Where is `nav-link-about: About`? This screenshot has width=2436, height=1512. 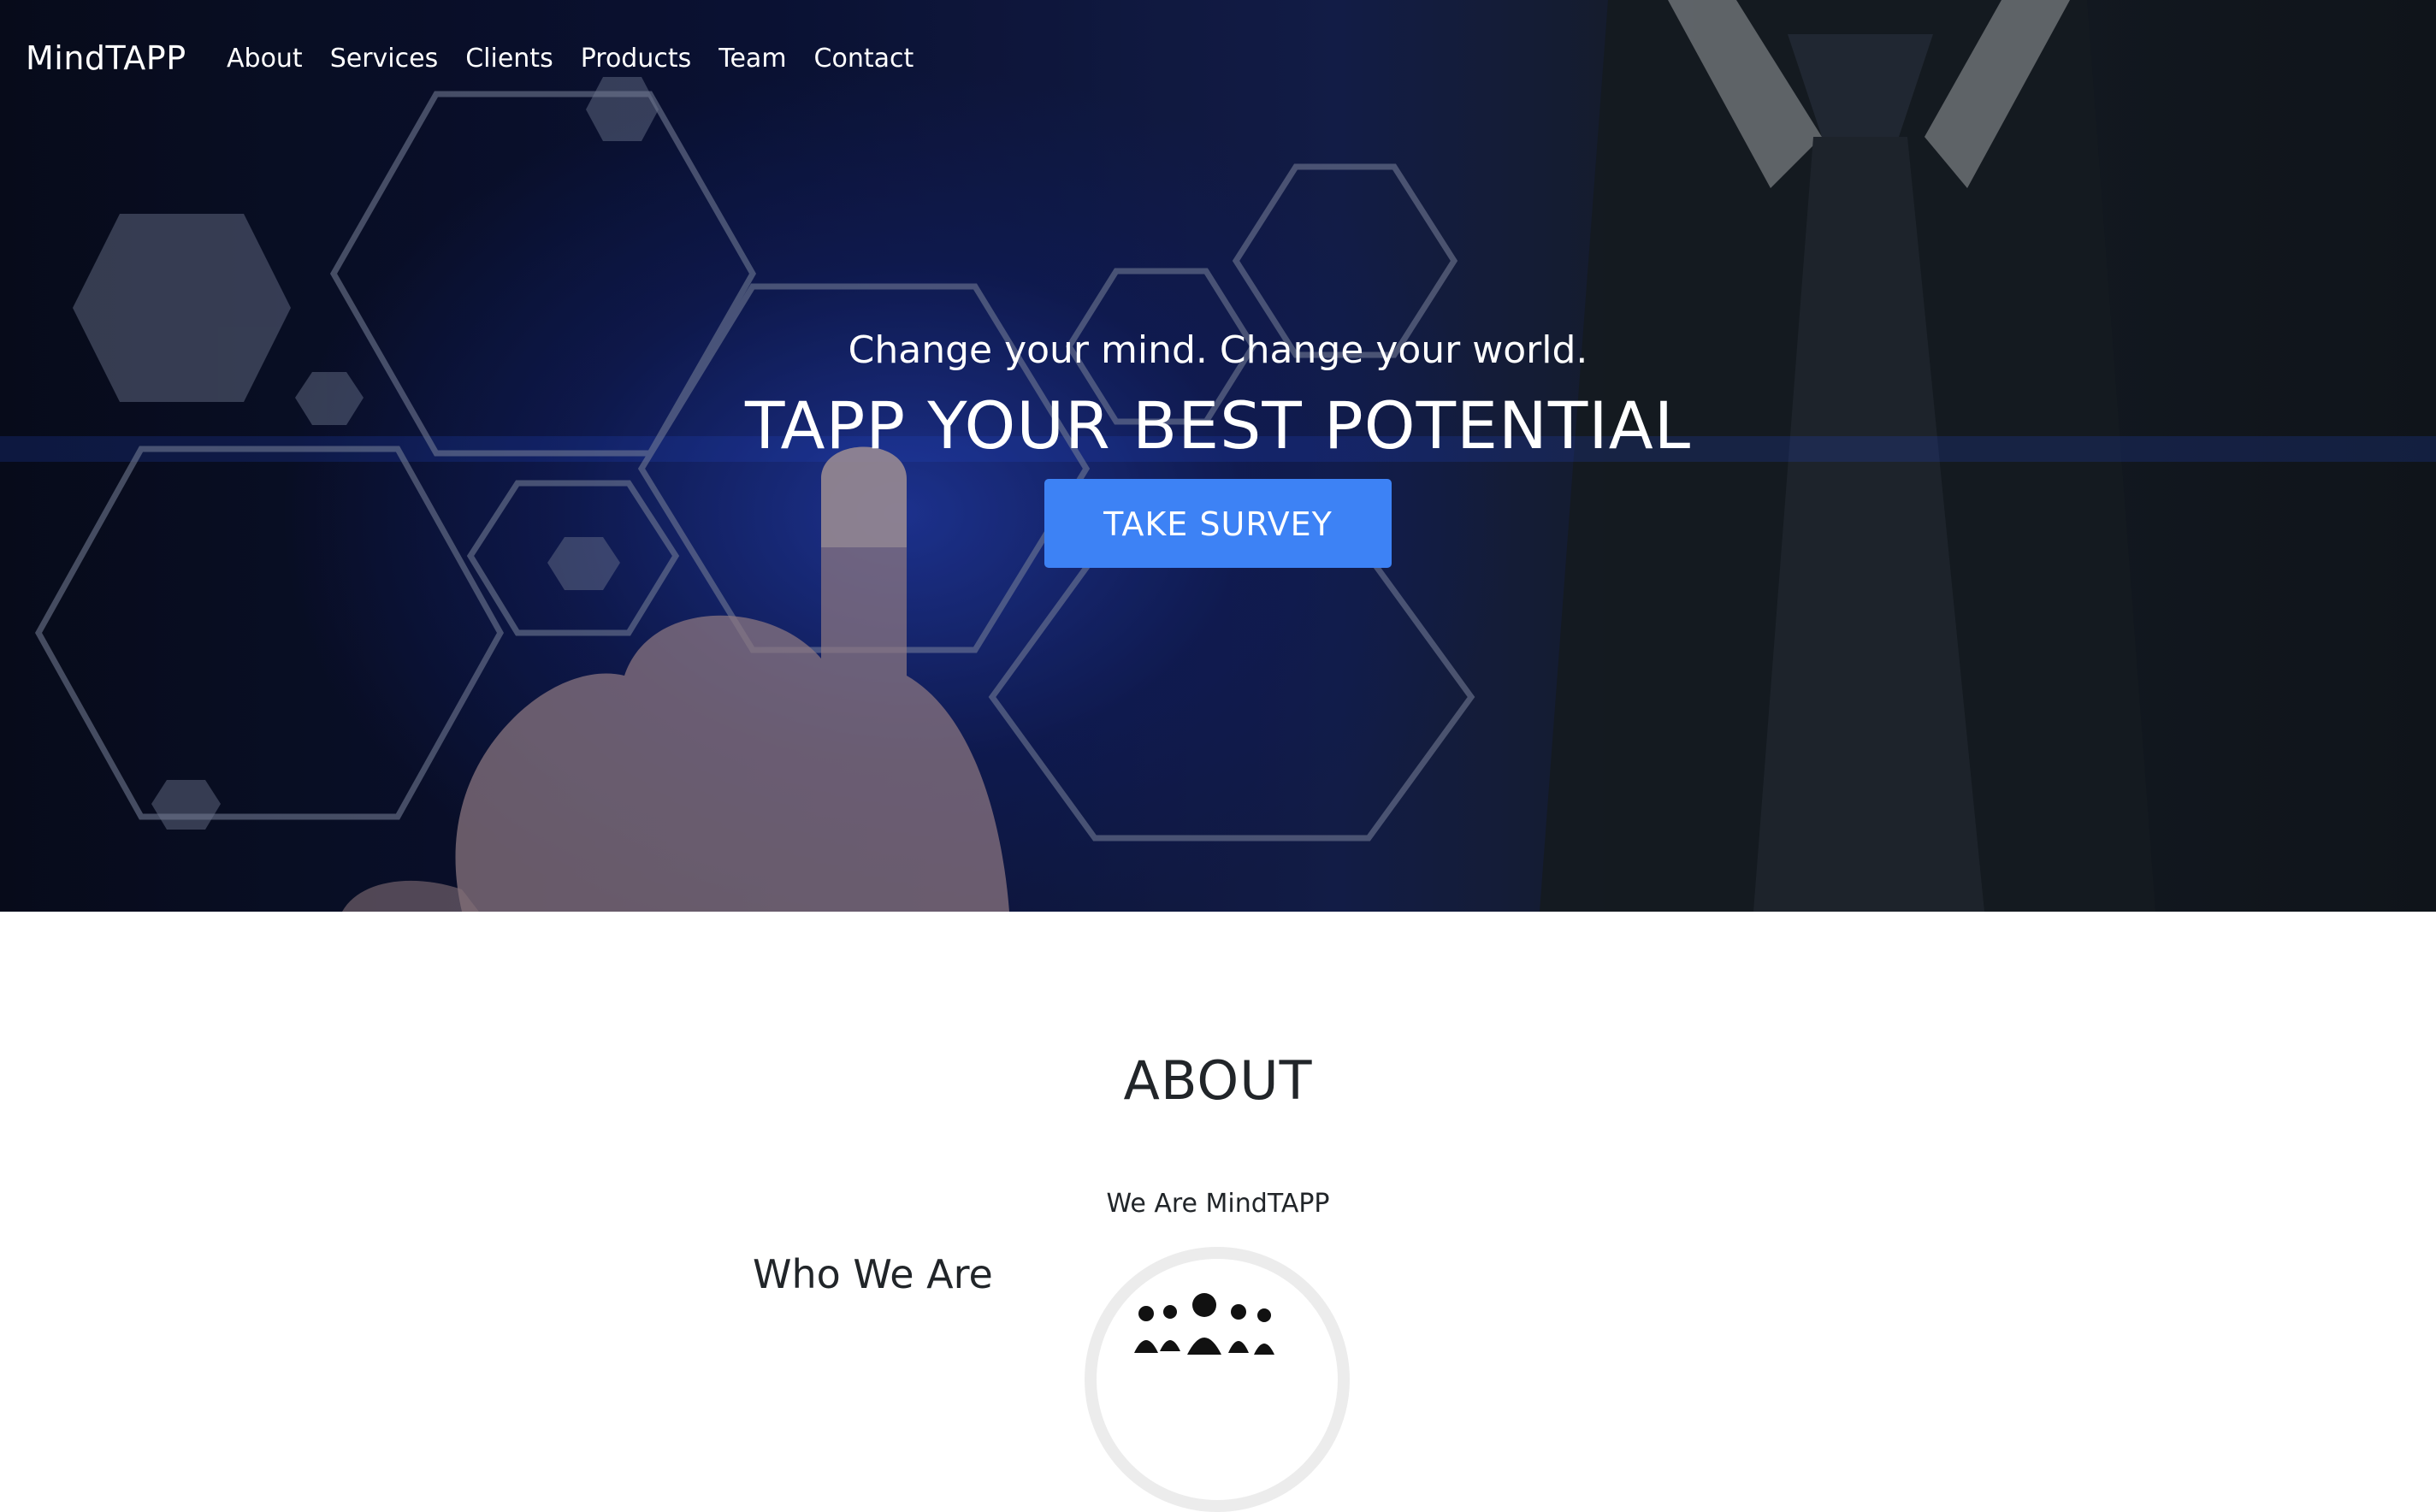
nav-link-about: About is located at coordinates (265, 59).